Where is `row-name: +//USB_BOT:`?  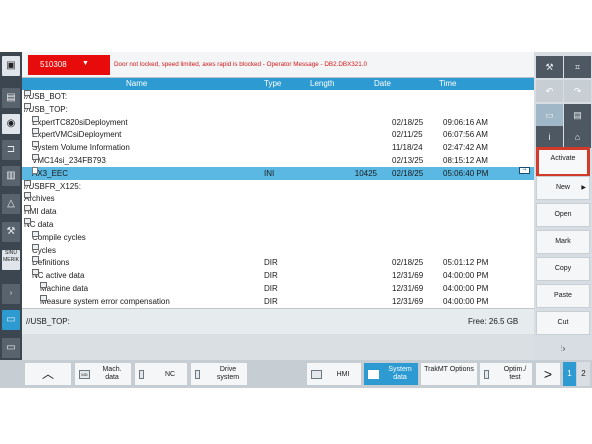 row-name: +//USB_BOT: is located at coordinates (45, 96).